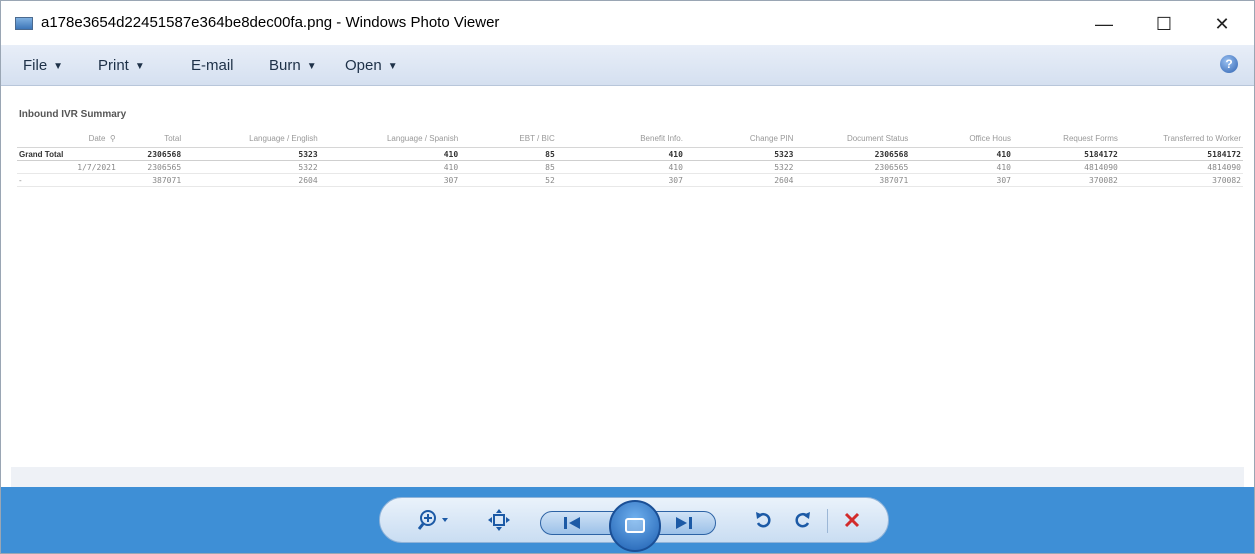 The height and width of the screenshot is (554, 1255). I want to click on table-cell: 52, so click(508, 180).